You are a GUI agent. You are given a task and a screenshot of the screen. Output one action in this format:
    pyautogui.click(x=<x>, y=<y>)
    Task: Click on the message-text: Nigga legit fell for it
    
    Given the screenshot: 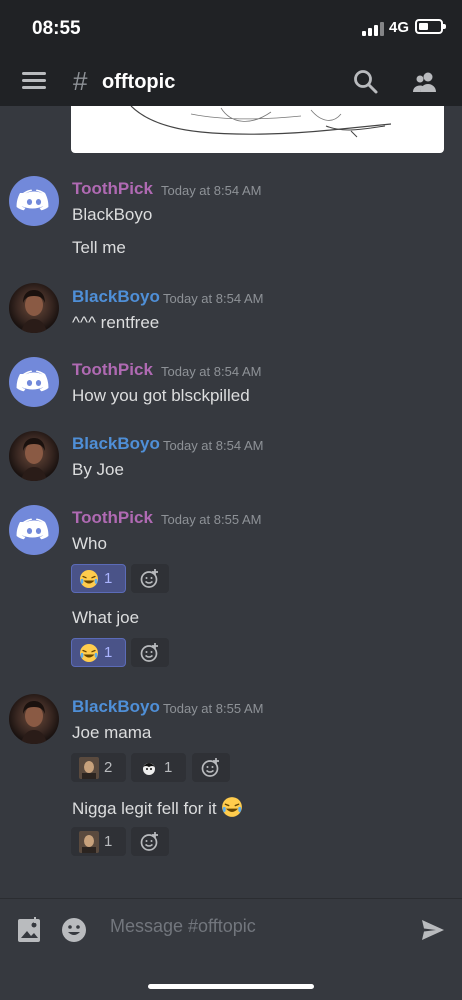 What is the action you would take?
    pyautogui.click(x=157, y=807)
    